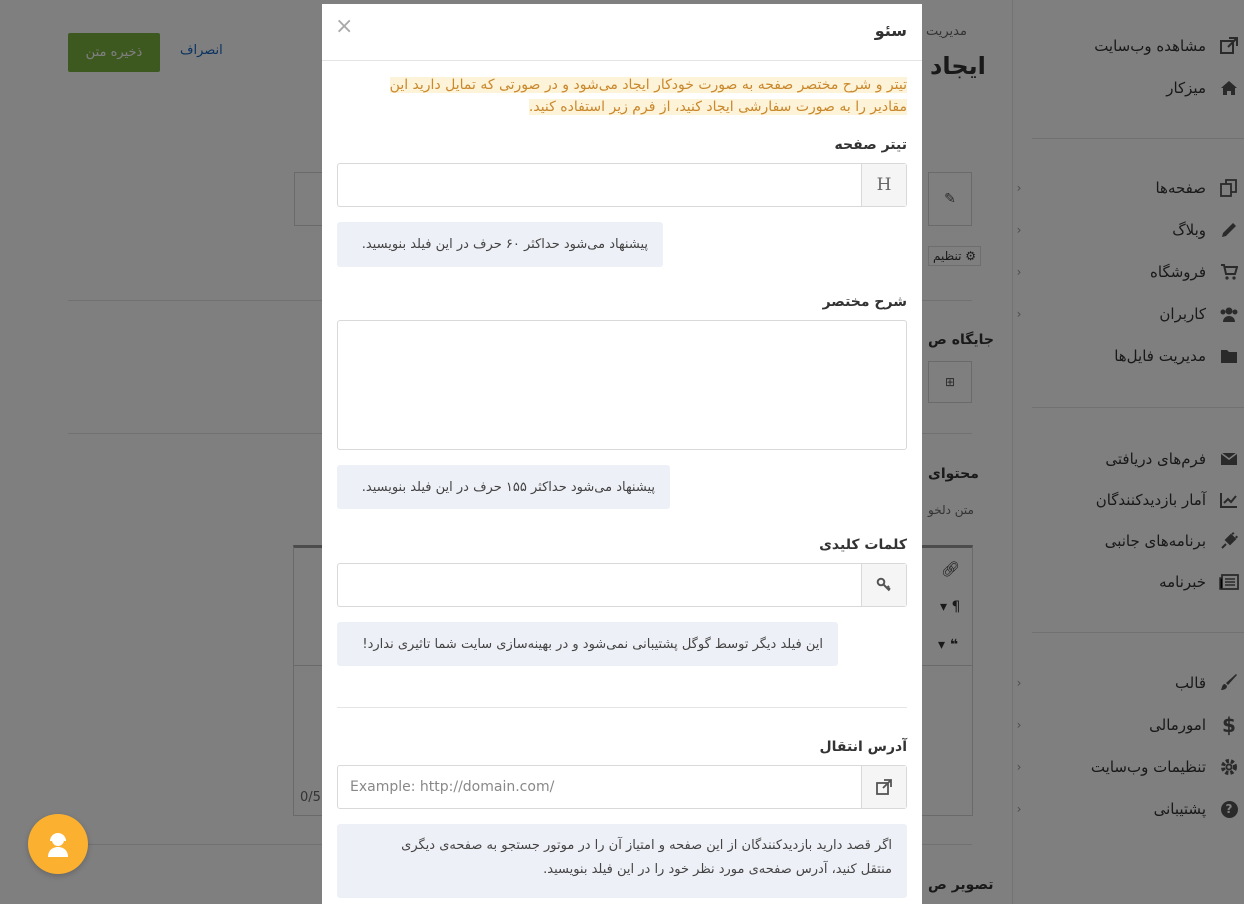 The height and width of the screenshot is (904, 1244). I want to click on page-title-label: تیتر صفحه, so click(870, 145).